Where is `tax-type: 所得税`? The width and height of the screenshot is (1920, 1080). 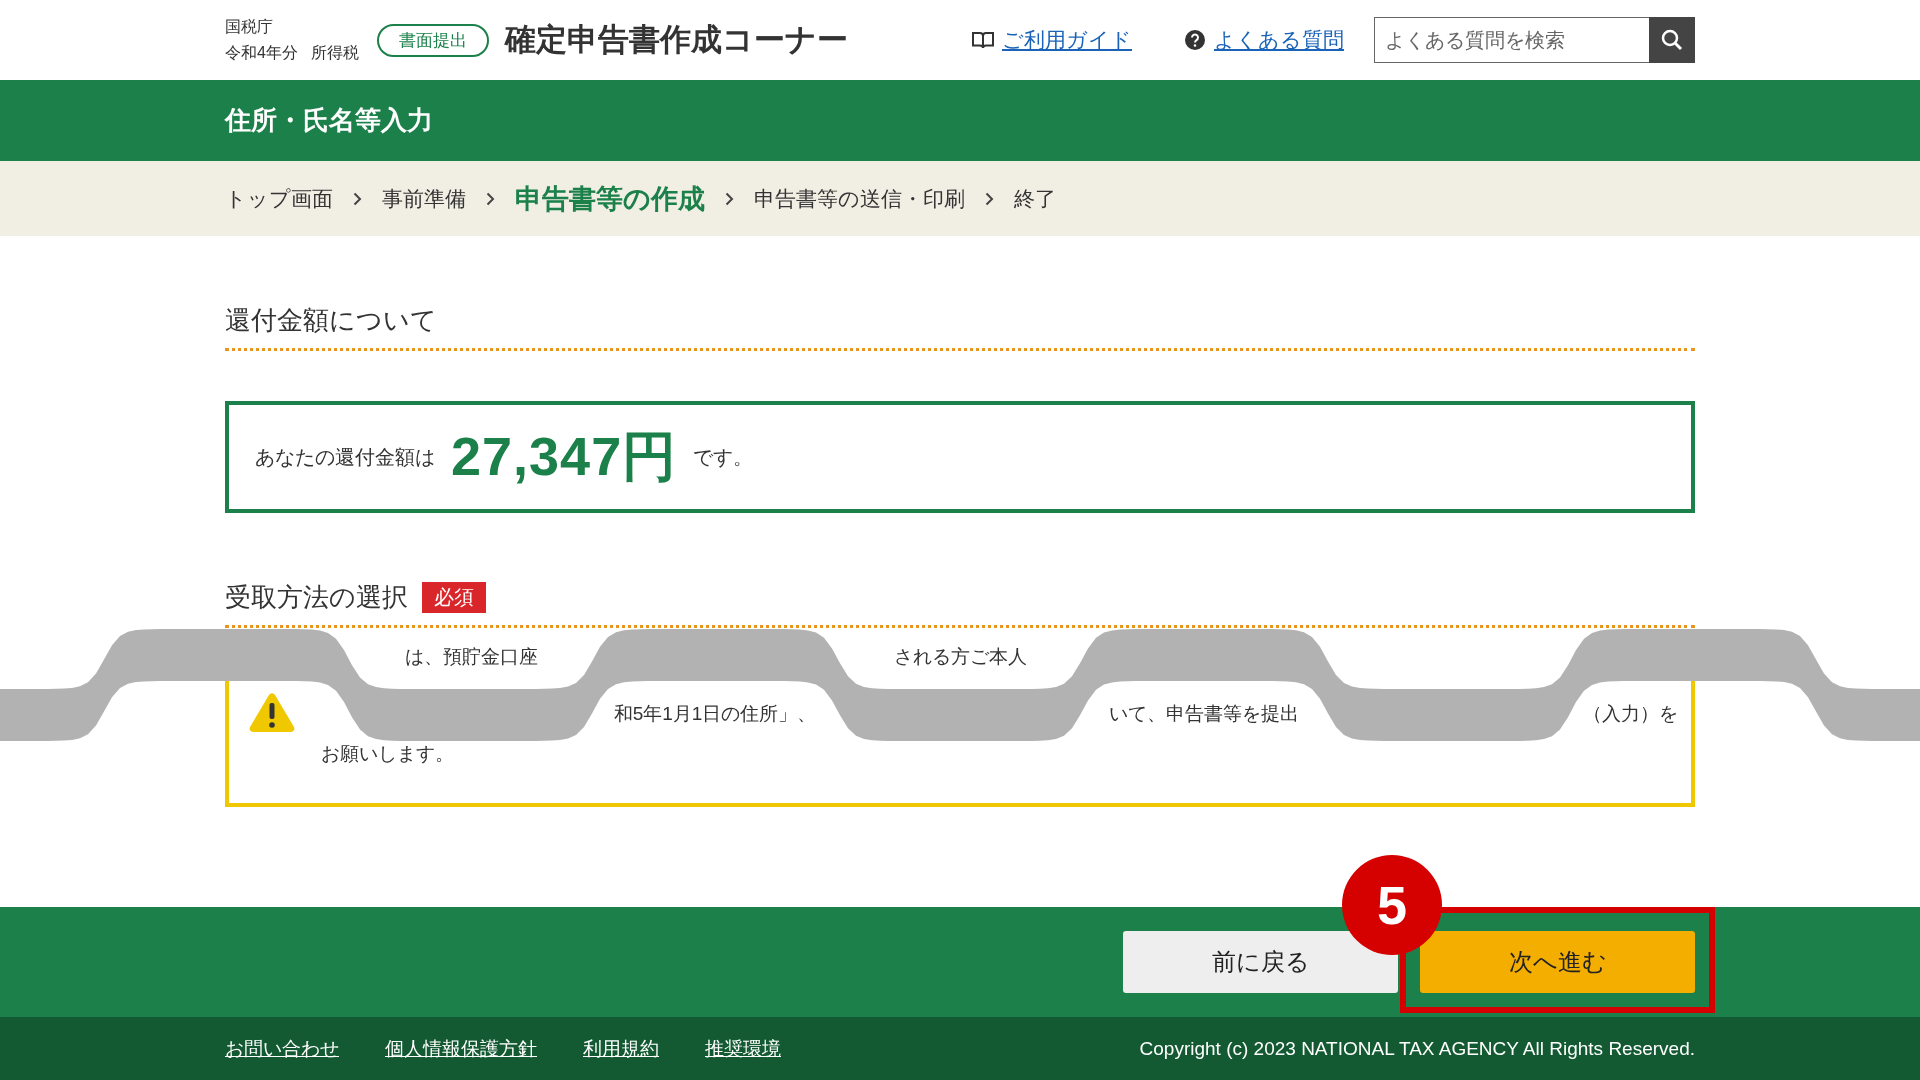
tax-type: 所得税 is located at coordinates (335, 52).